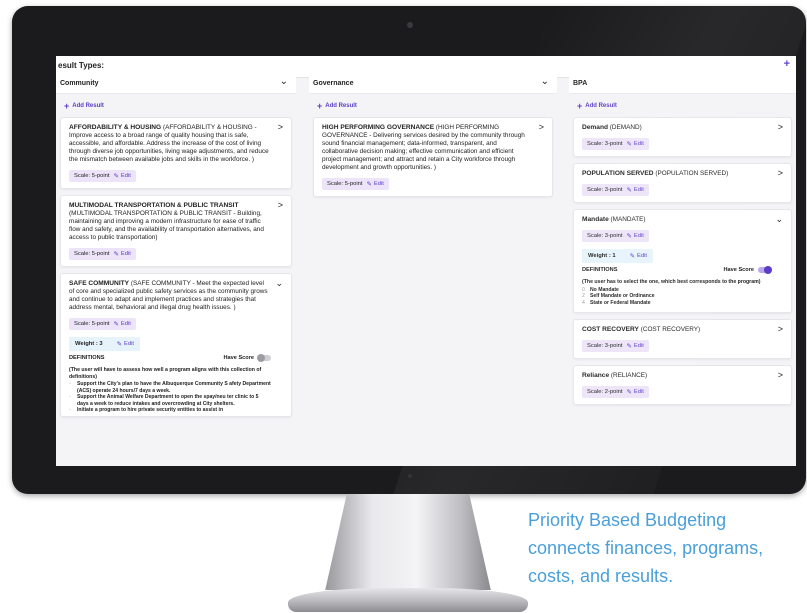 The height and width of the screenshot is (613, 807). What do you see at coordinates (676, 128) in the screenshot?
I see `result-title: Demand (DEMAND)` at bounding box center [676, 128].